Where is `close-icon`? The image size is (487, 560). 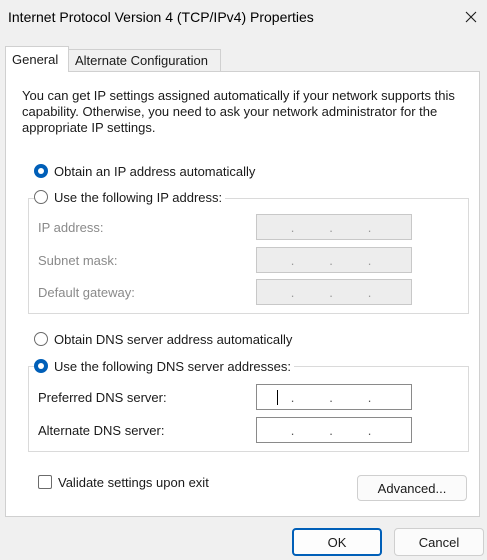
close-icon is located at coordinates (471, 17).